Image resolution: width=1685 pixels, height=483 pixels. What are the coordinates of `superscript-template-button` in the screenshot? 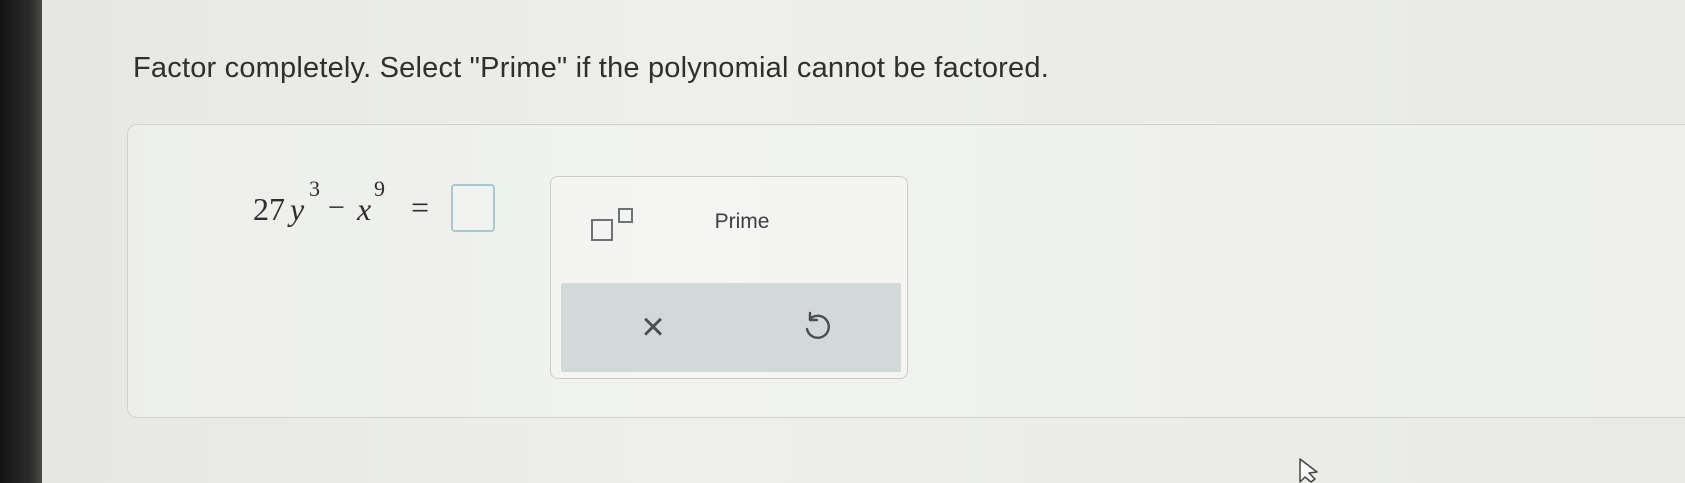 It's located at (612, 223).